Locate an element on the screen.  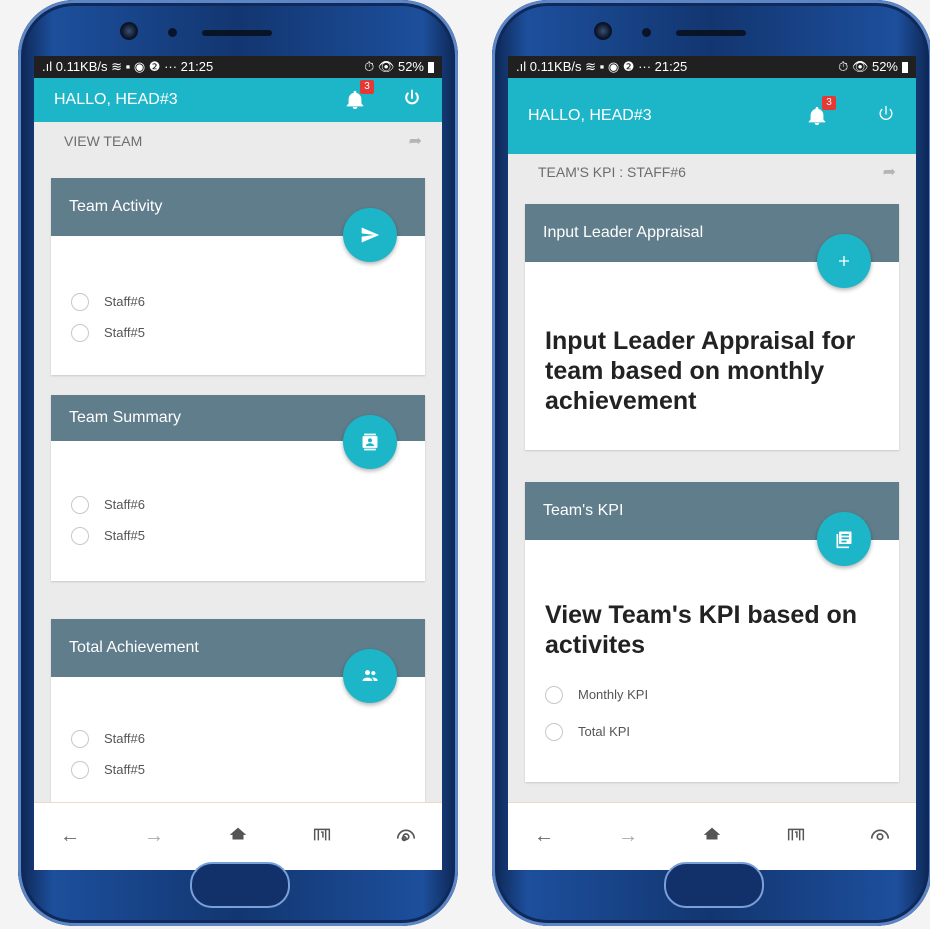
team-activity-card: Team Activity Staff#6 Staff#5 is located at coordinates (238, 276).